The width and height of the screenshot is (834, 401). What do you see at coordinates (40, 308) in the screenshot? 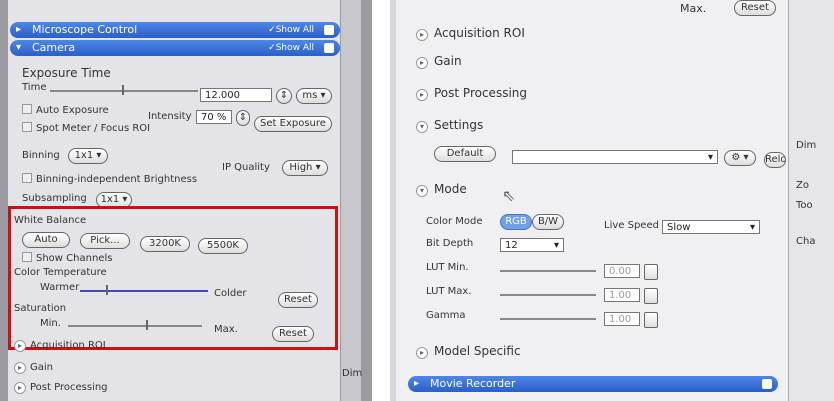
I see `saturation-title: Saturation` at bounding box center [40, 308].